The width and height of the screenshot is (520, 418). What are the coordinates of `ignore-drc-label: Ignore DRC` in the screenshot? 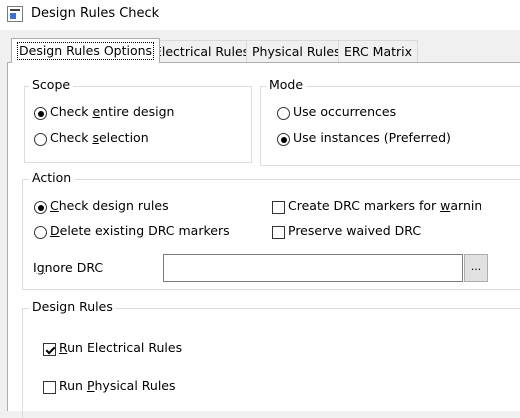 It's located at (68, 267).